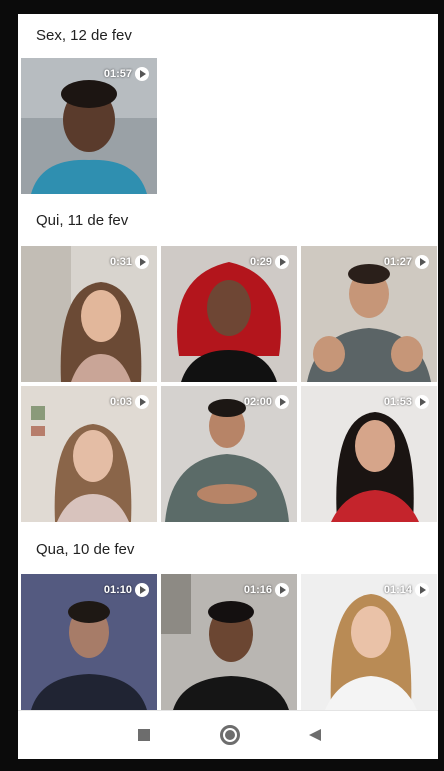 The height and width of the screenshot is (771, 444). I want to click on video-duration: 0:03, so click(129, 402).